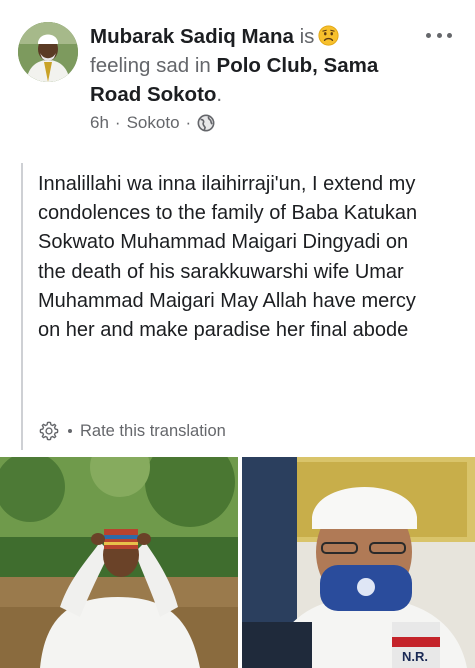  What do you see at coordinates (219, 94) in the screenshot?
I see `headline-period: .` at bounding box center [219, 94].